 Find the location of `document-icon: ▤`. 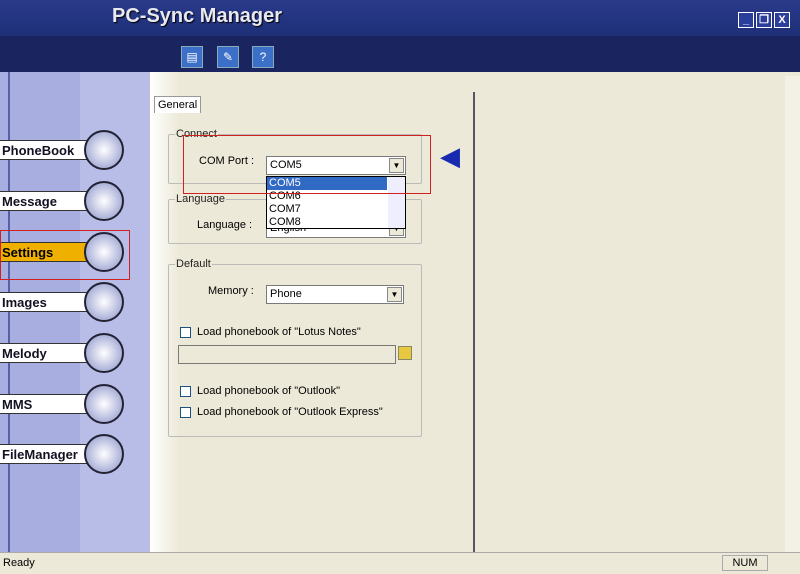

document-icon: ▤ is located at coordinates (192, 57).